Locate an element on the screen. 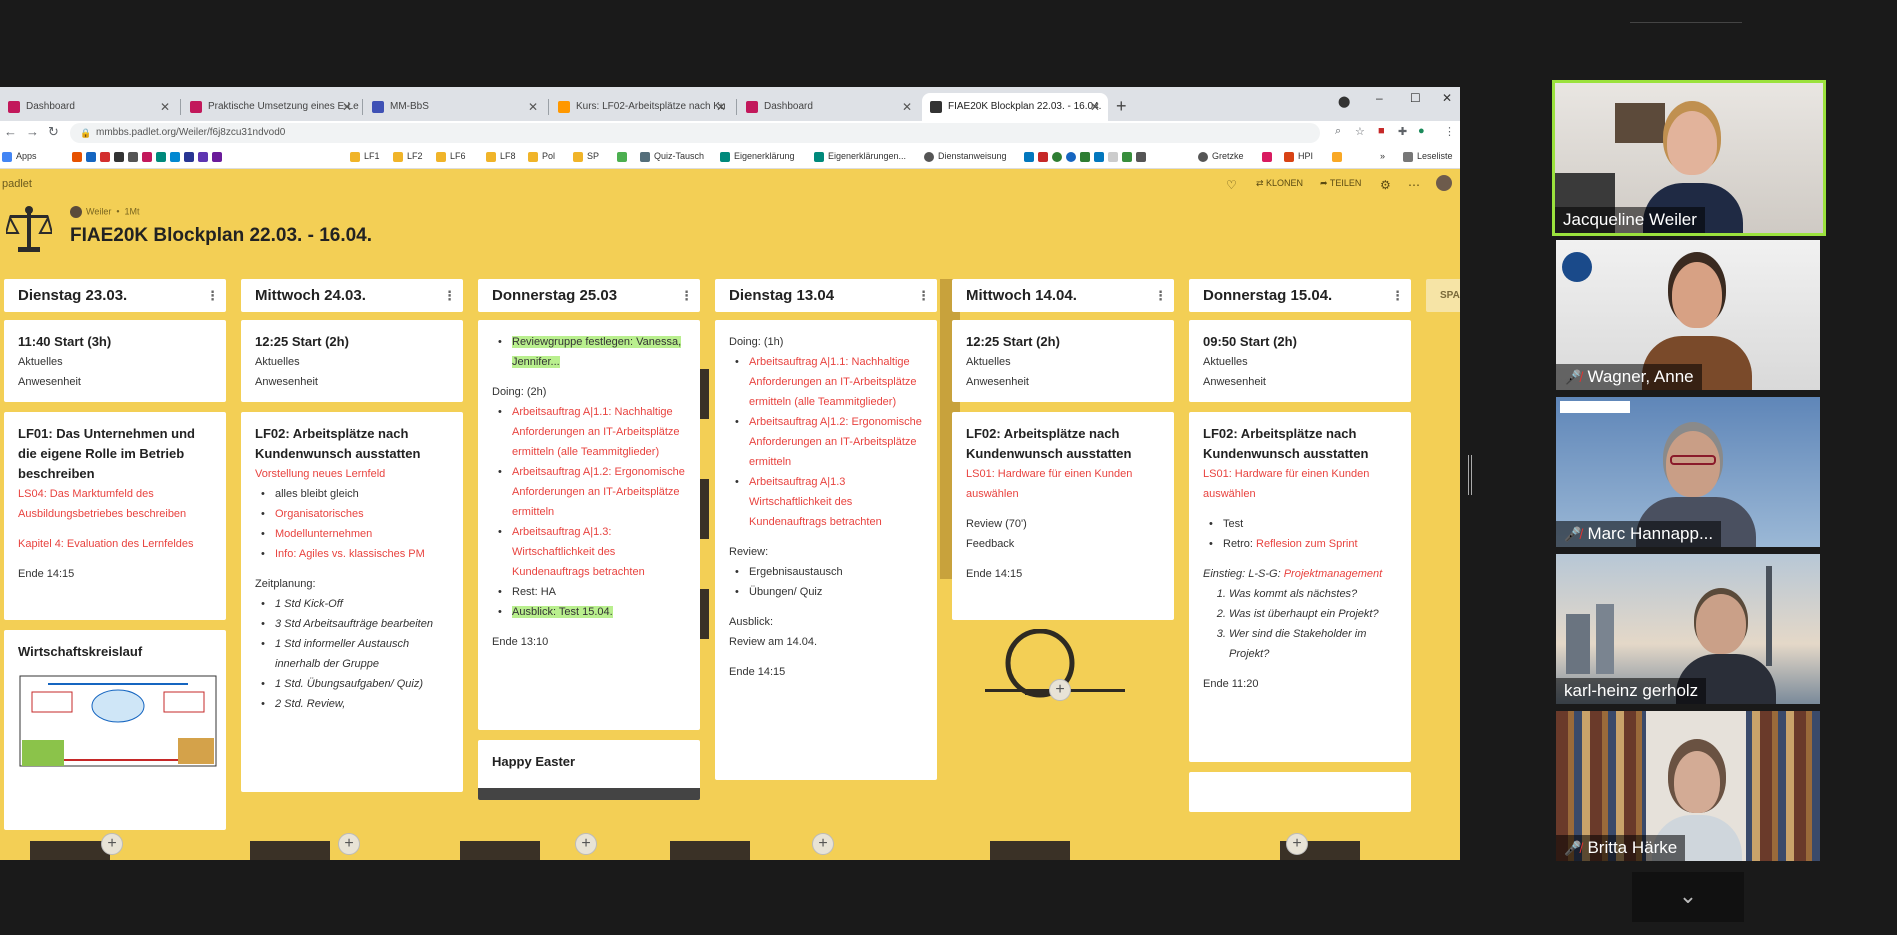 Image resolution: width=1897 pixels, height=935 pixels. zoom-icon: ⌕ is located at coordinates (1338, 131).